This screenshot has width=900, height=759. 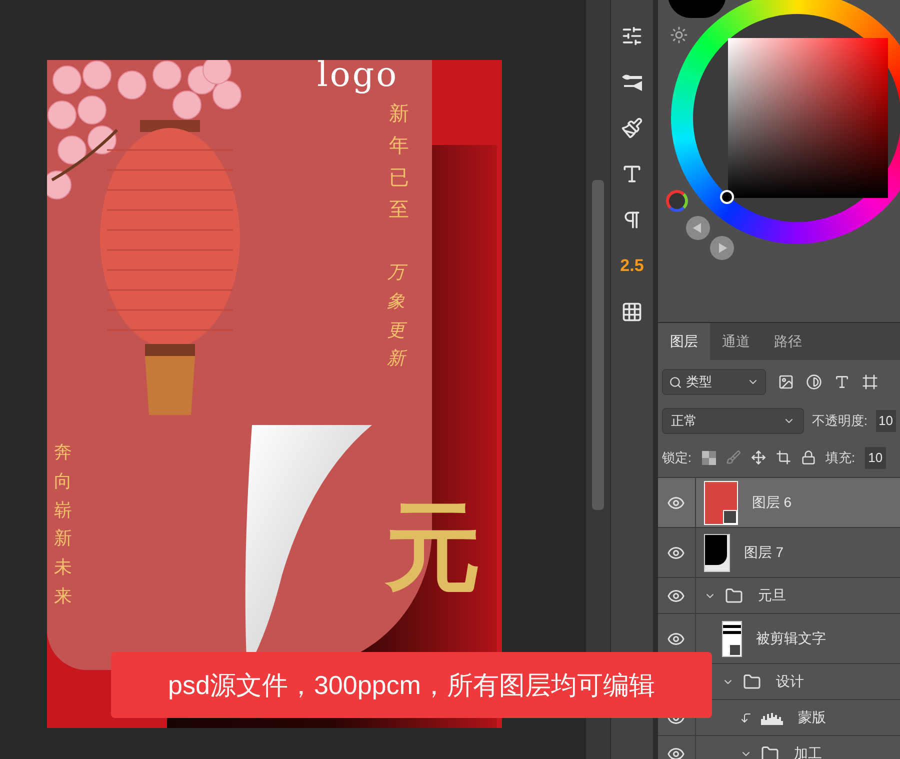 What do you see at coordinates (788, 341) in the screenshot?
I see `panel-tab: 路径` at bounding box center [788, 341].